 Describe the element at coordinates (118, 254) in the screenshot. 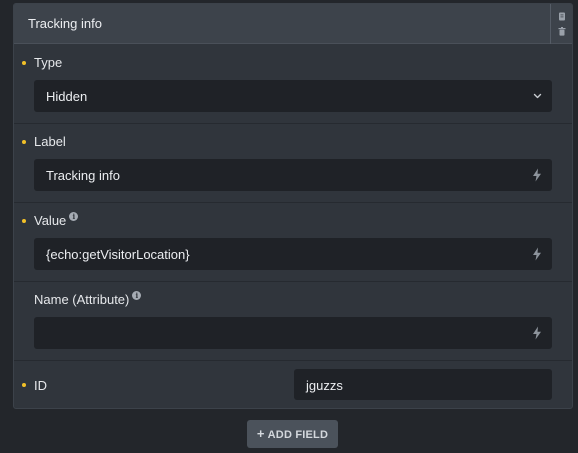

I see `value-input-value: {echo:getVisitorLocation}` at that location.